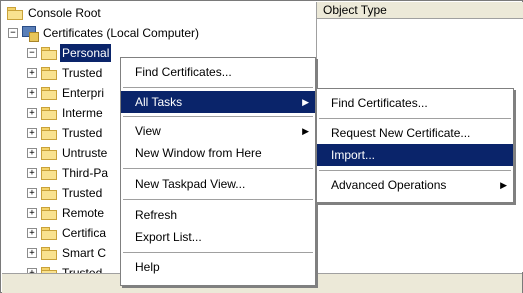 Image resolution: width=523 pixels, height=293 pixels. I want to click on tree-node-trusted-publishers: Trusted, so click(71, 132).